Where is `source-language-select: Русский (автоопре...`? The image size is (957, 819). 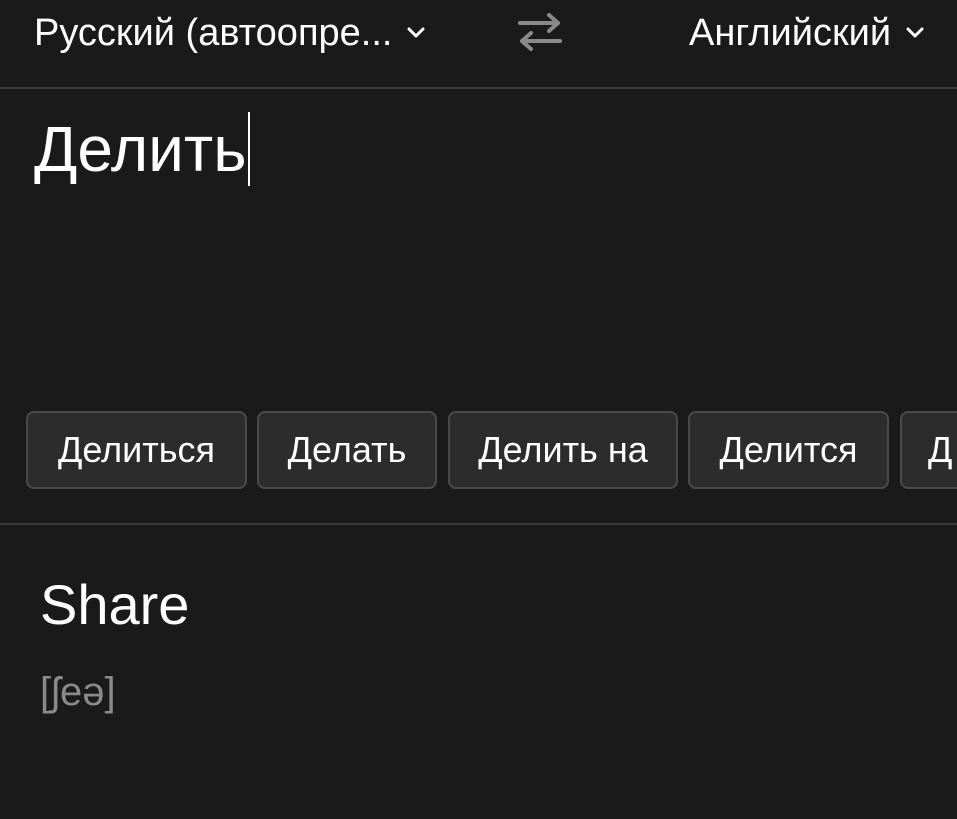 source-language-select: Русский (автоопре... is located at coordinates (230, 33).